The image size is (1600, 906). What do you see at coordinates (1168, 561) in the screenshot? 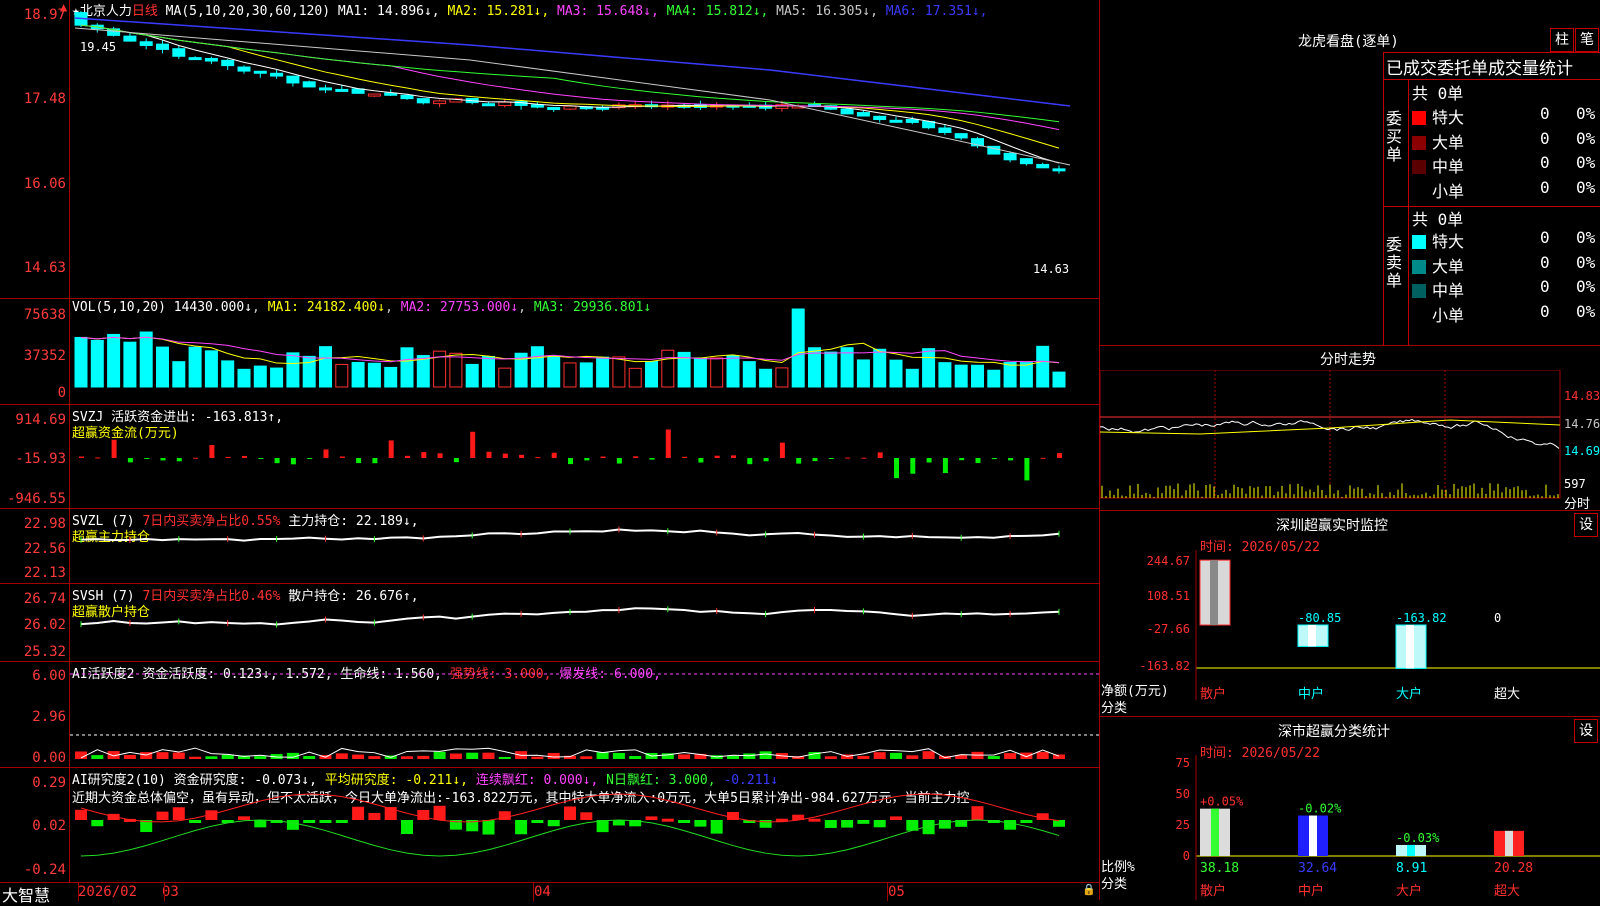
I see `monitor-axis-label: 244.67` at bounding box center [1168, 561].